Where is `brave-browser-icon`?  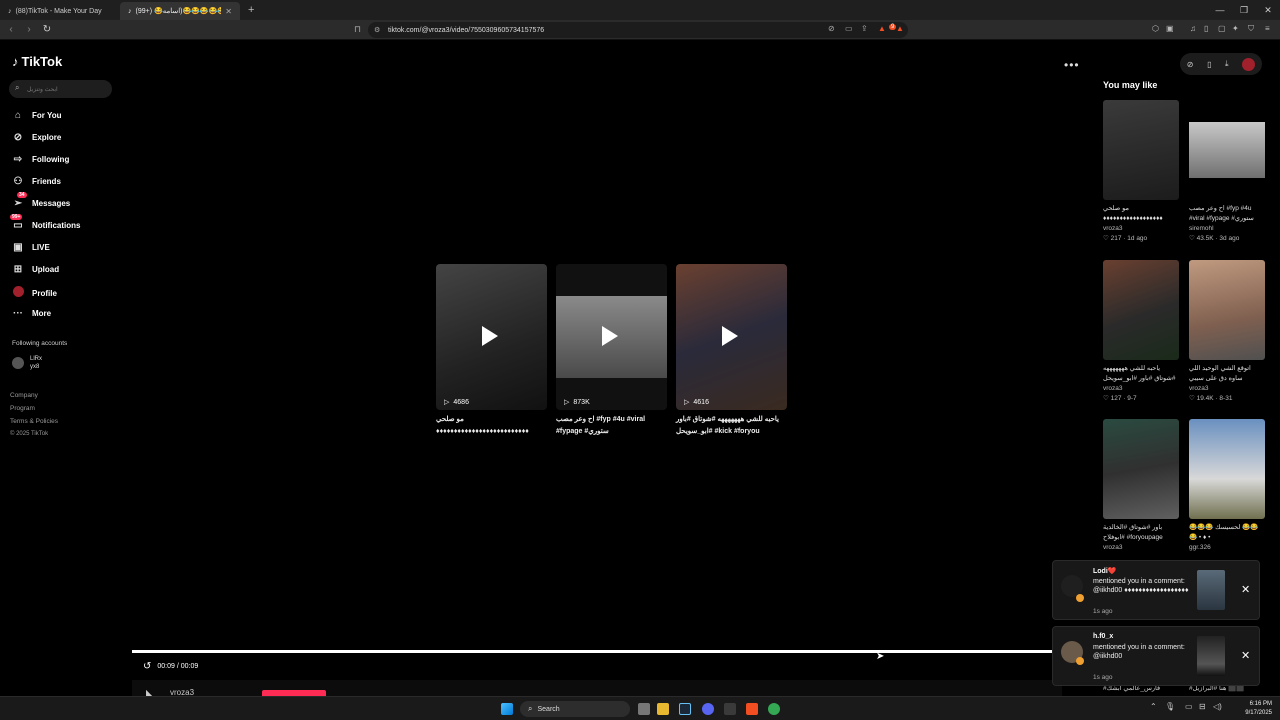 brave-browser-icon is located at coordinates (752, 709).